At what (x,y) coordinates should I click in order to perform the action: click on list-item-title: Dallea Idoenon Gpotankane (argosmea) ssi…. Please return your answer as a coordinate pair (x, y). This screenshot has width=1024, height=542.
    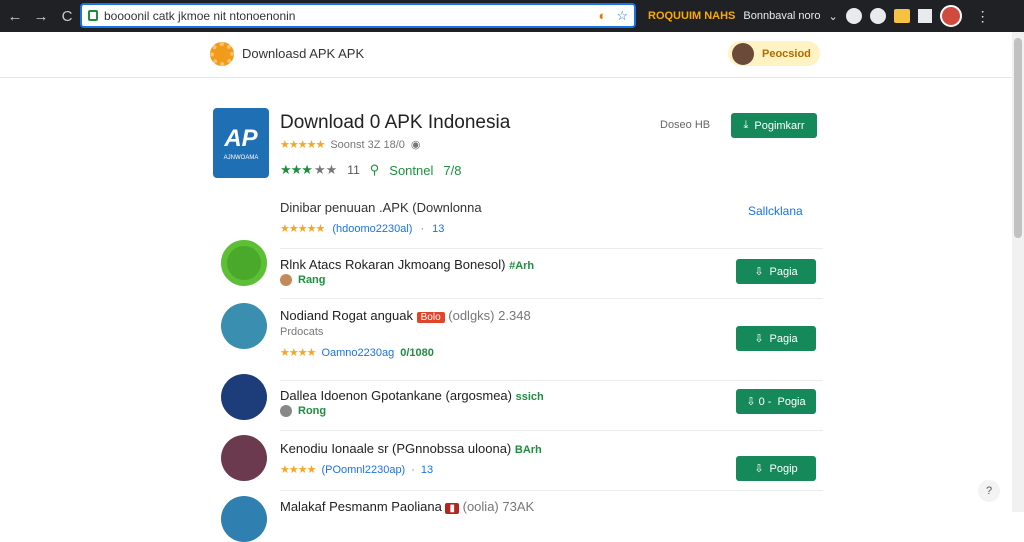
    Looking at the image, I should click on (412, 395).